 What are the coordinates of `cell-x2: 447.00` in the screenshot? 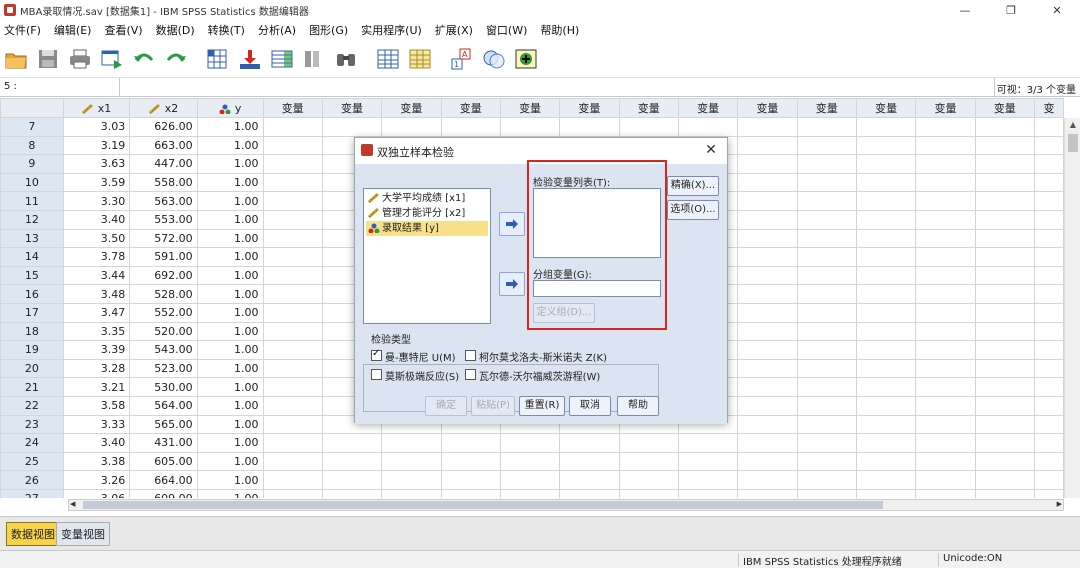 It's located at (163, 164).